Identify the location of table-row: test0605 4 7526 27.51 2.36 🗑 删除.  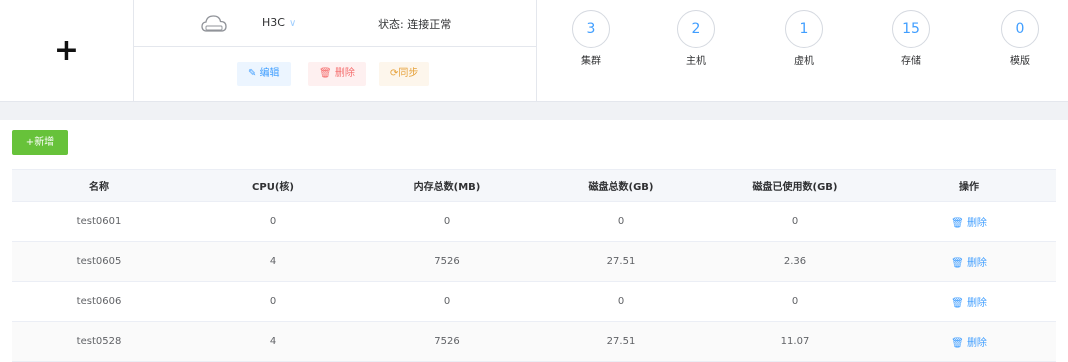
(534, 261).